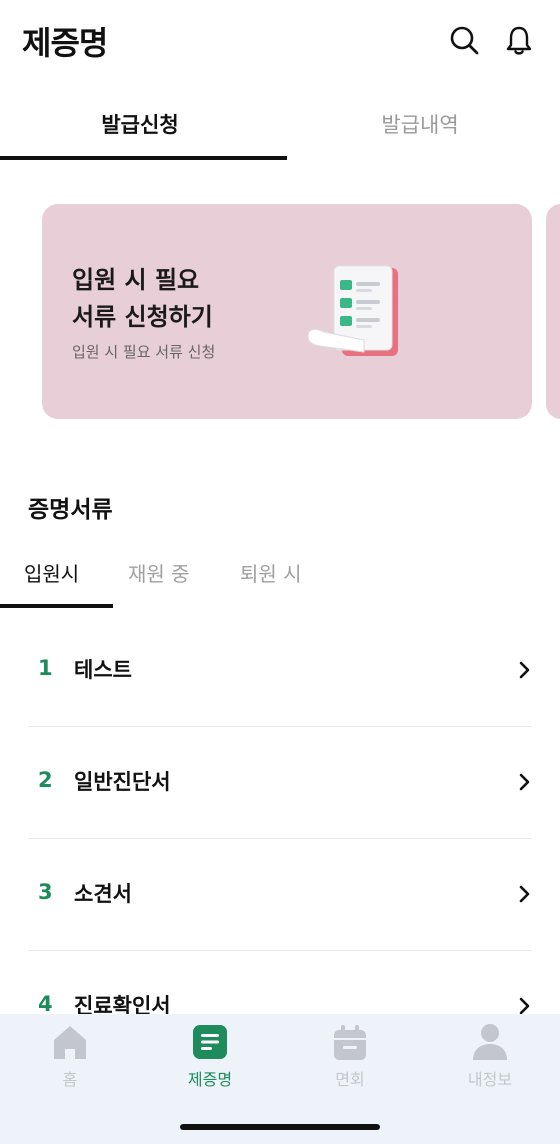 This screenshot has width=560, height=1144. I want to click on person-icon, so click(490, 1042).